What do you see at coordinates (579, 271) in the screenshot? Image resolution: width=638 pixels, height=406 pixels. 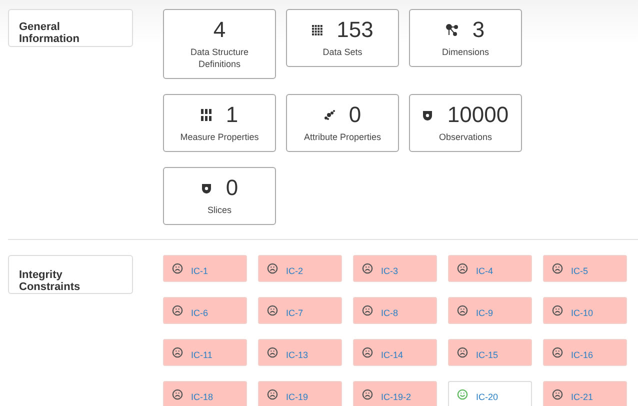 I see `constraint-link: IC-5` at bounding box center [579, 271].